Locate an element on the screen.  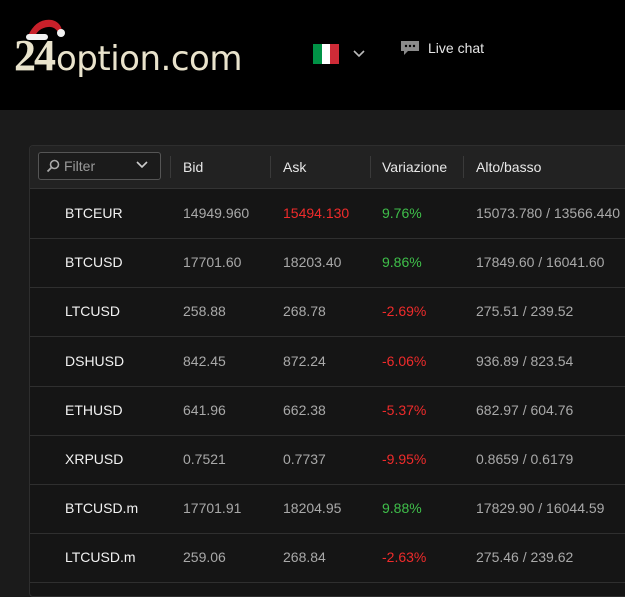
ask-cell: 872.24 is located at coordinates (304, 360).